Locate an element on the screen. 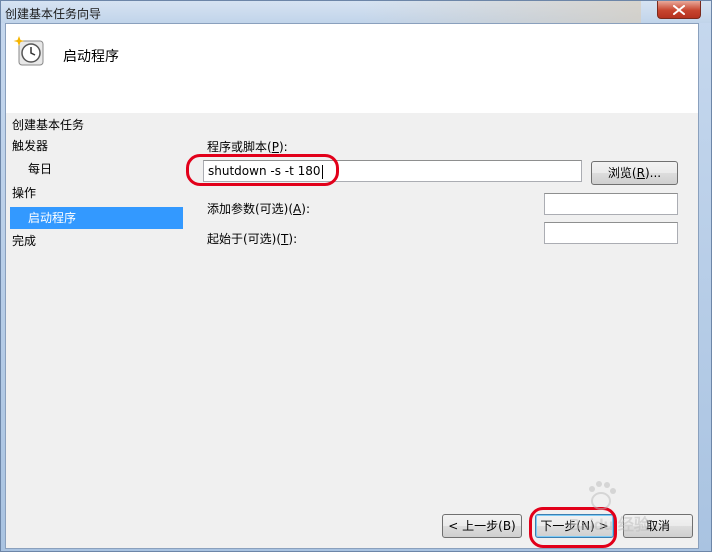 The height and width of the screenshot is (552, 712). browse-label-prefix: 浏览( is located at coordinates (622, 173).